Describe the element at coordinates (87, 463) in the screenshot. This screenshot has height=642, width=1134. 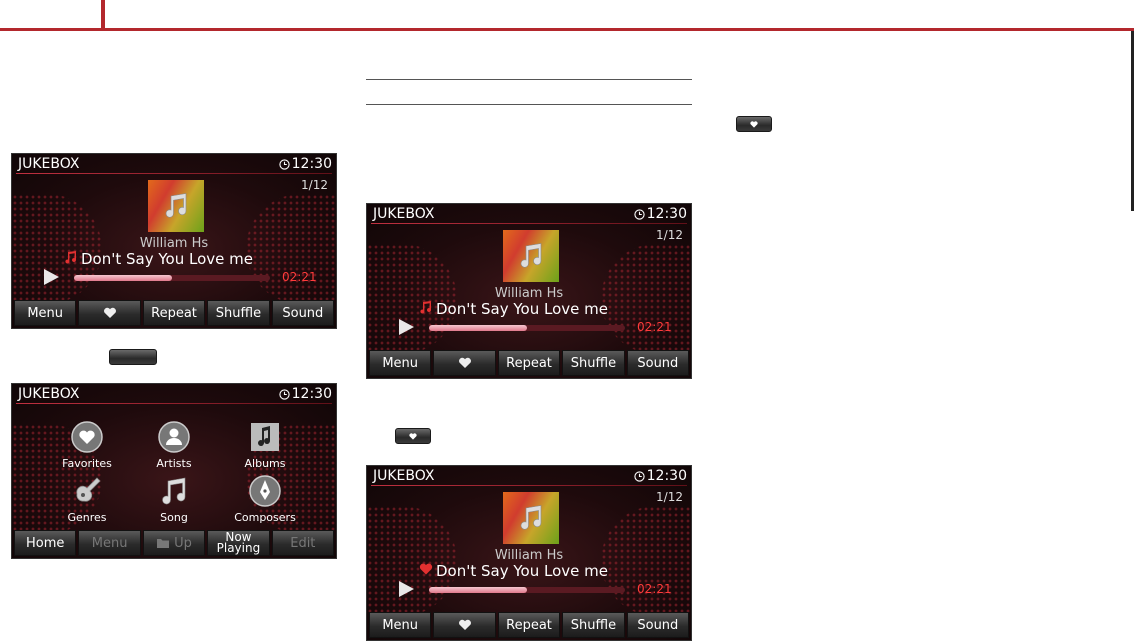
I see `menu-item-label: Favorites` at that location.